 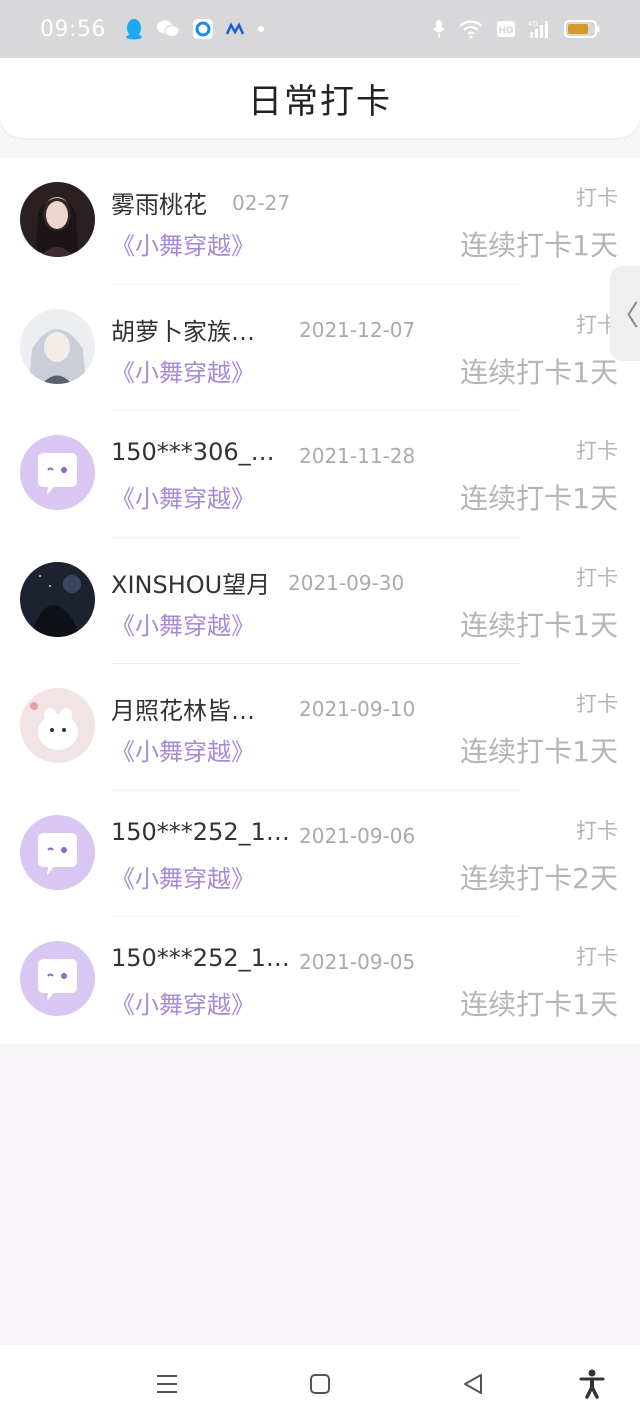 What do you see at coordinates (357, 835) in the screenshot?
I see `checkin-date: 2021-09-06` at bounding box center [357, 835].